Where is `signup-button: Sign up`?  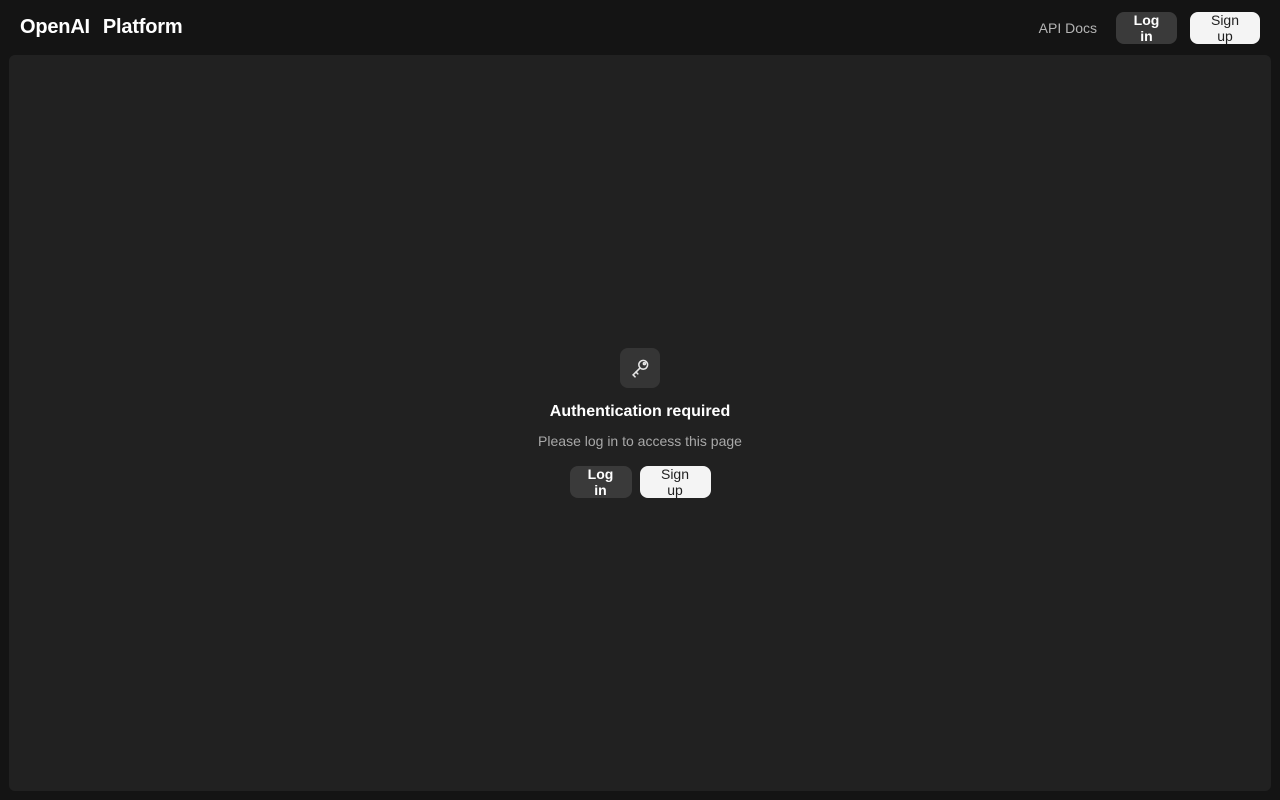
signup-button: Sign up is located at coordinates (675, 482).